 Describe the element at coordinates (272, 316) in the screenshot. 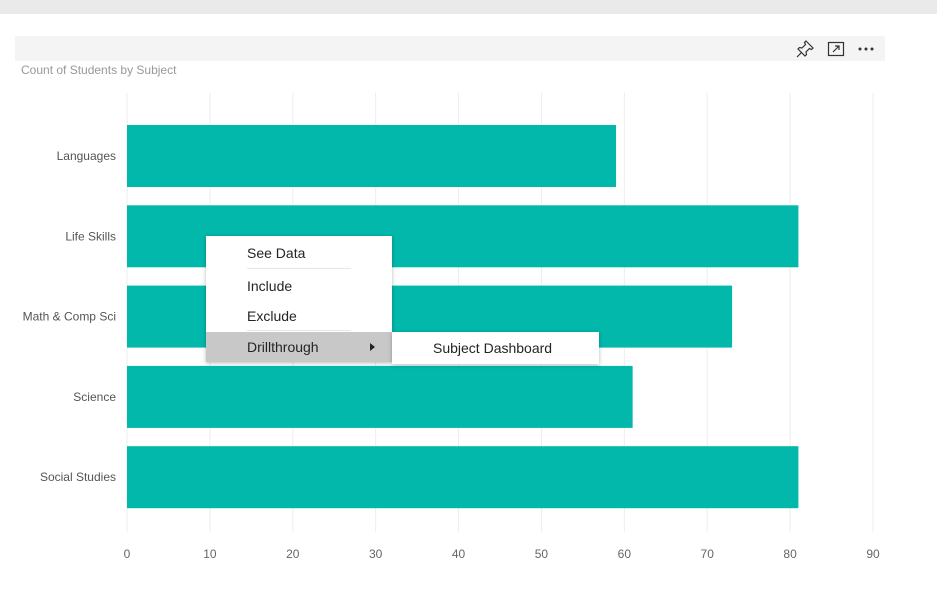

I see `menu-item-label: Exclude` at that location.